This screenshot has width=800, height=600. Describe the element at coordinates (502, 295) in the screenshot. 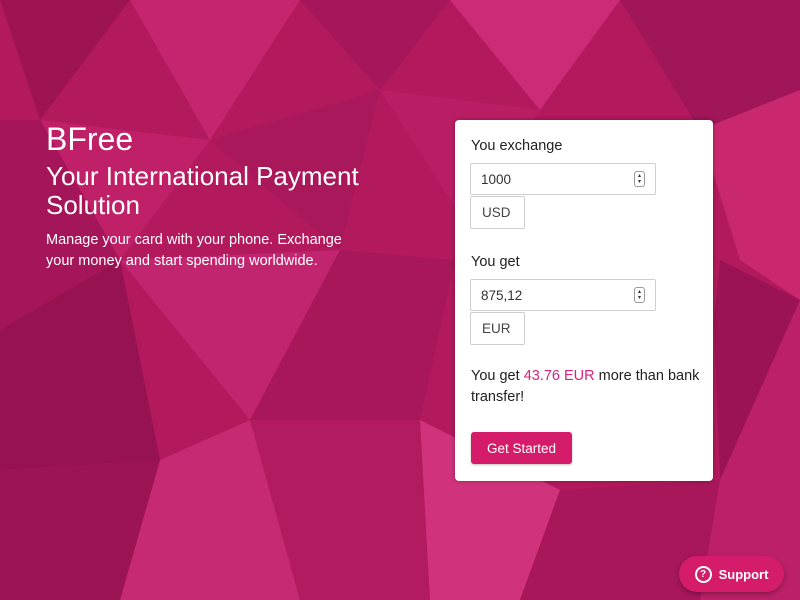

I see `get-amount-value: 875,12` at that location.